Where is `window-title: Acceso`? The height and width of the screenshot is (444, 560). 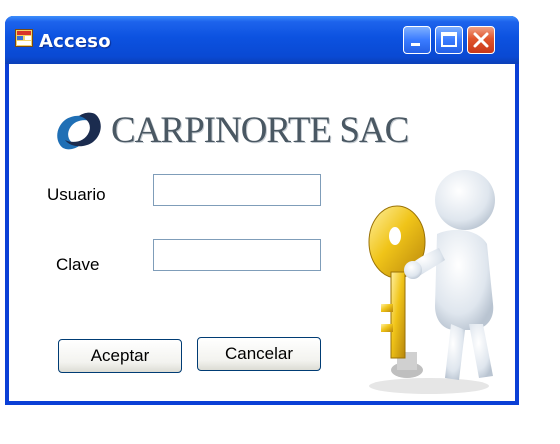 window-title: Acceso is located at coordinates (75, 41).